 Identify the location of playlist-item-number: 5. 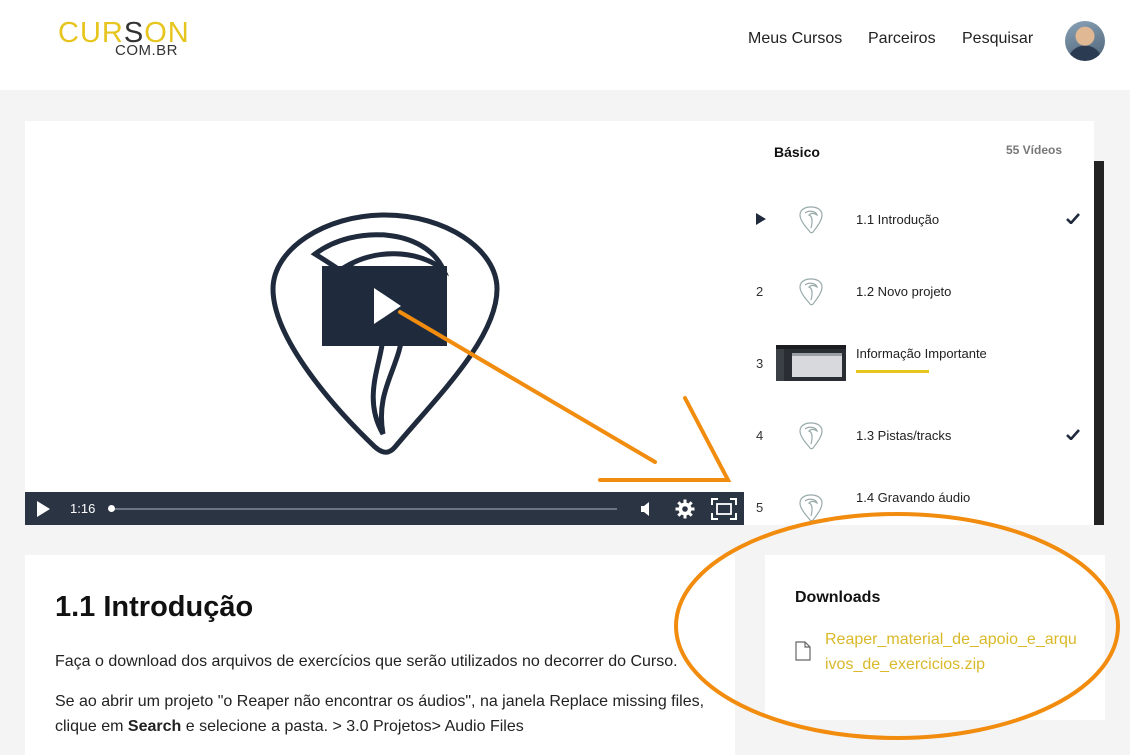
(760, 507).